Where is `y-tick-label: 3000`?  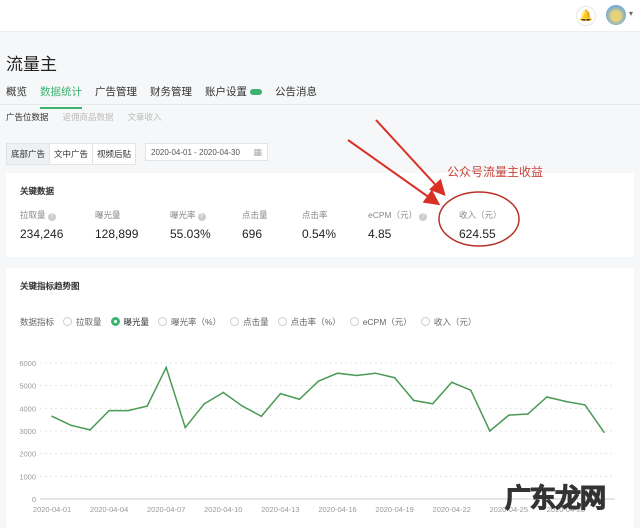 y-tick-label: 3000 is located at coordinates (27, 431).